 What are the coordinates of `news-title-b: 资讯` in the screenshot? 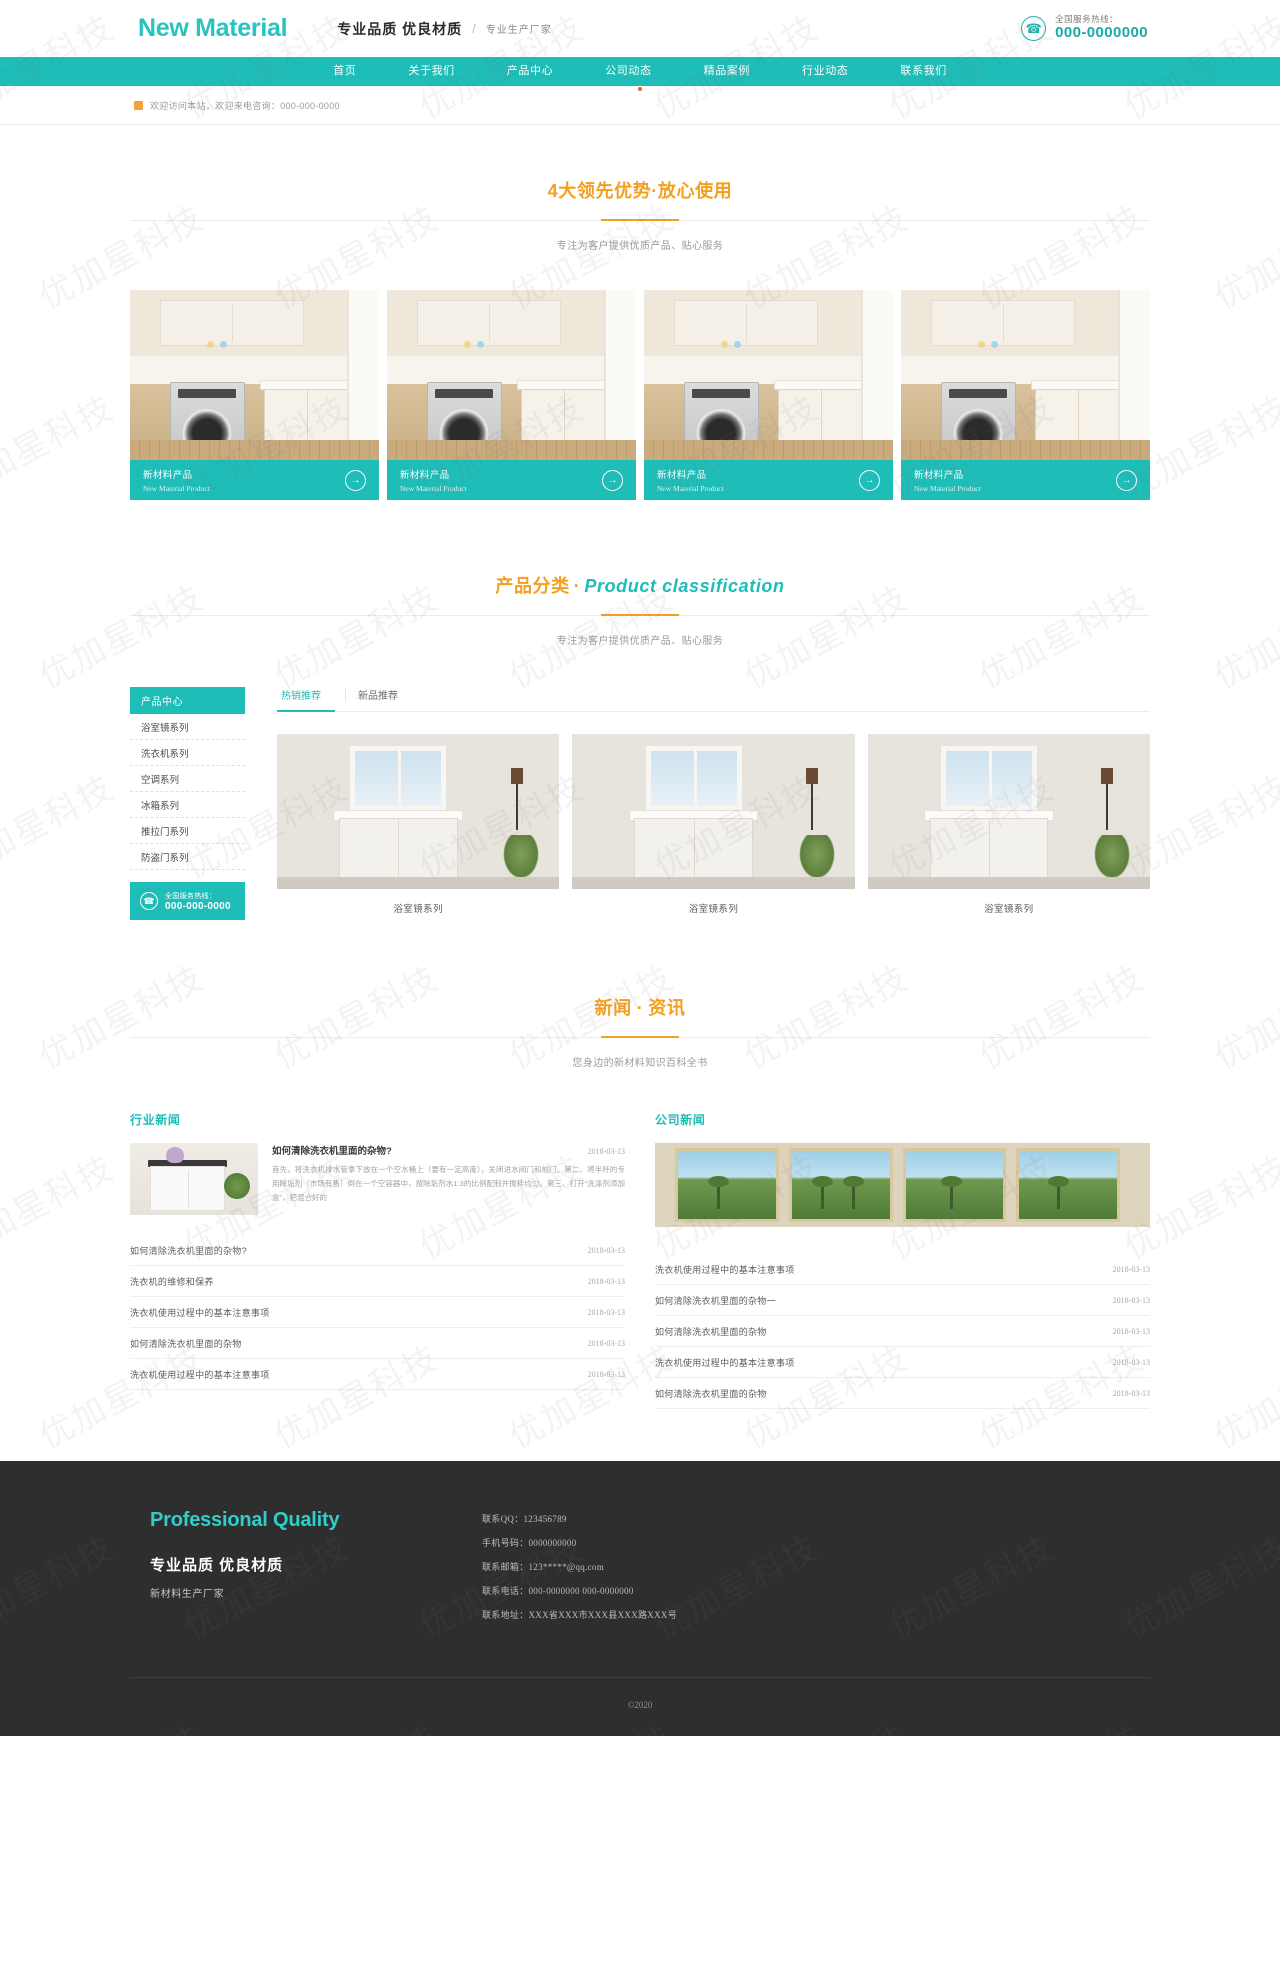 It's located at (667, 1008).